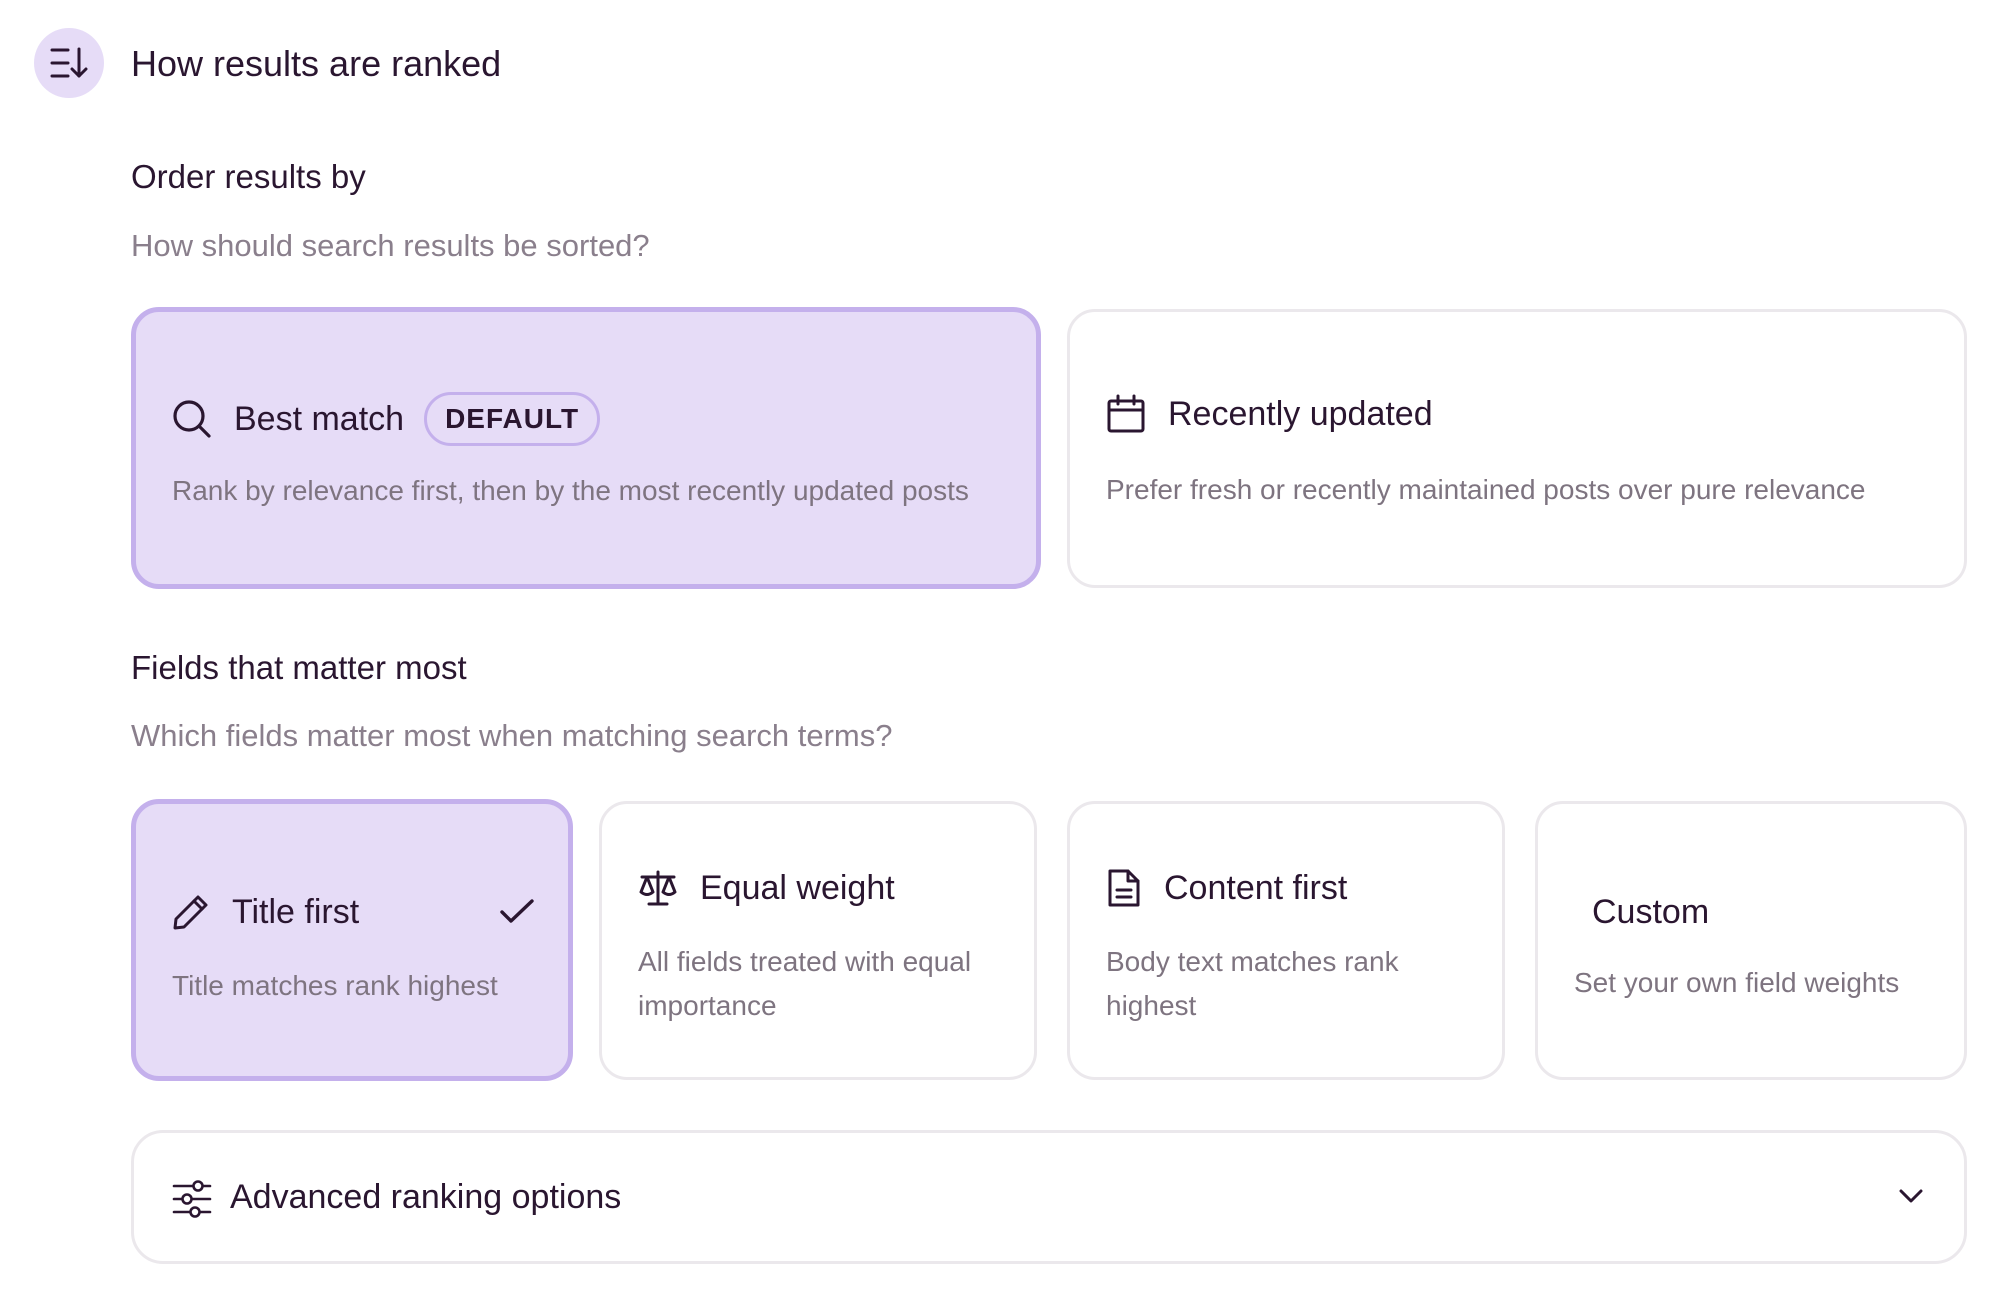 This screenshot has height=1289, width=2000. I want to click on section-icon-badge, so click(69, 63).